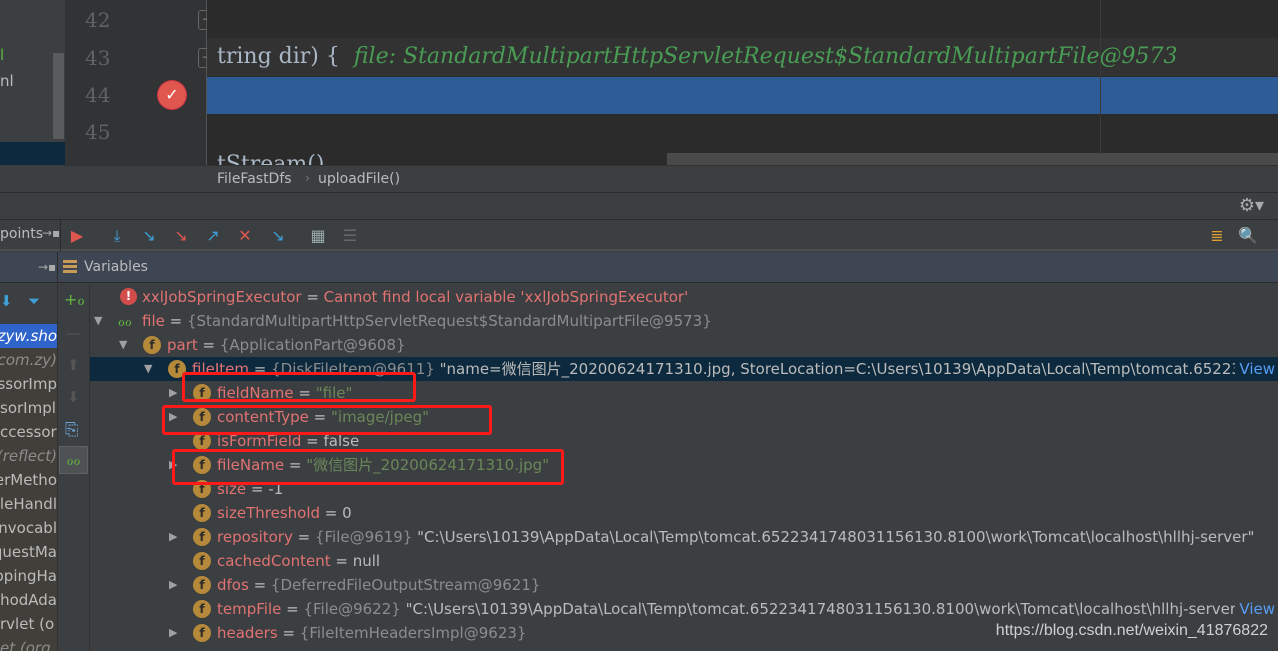 The image size is (1278, 651). What do you see at coordinates (28, 552) in the screenshot?
I see `frame-item: questMa` at bounding box center [28, 552].